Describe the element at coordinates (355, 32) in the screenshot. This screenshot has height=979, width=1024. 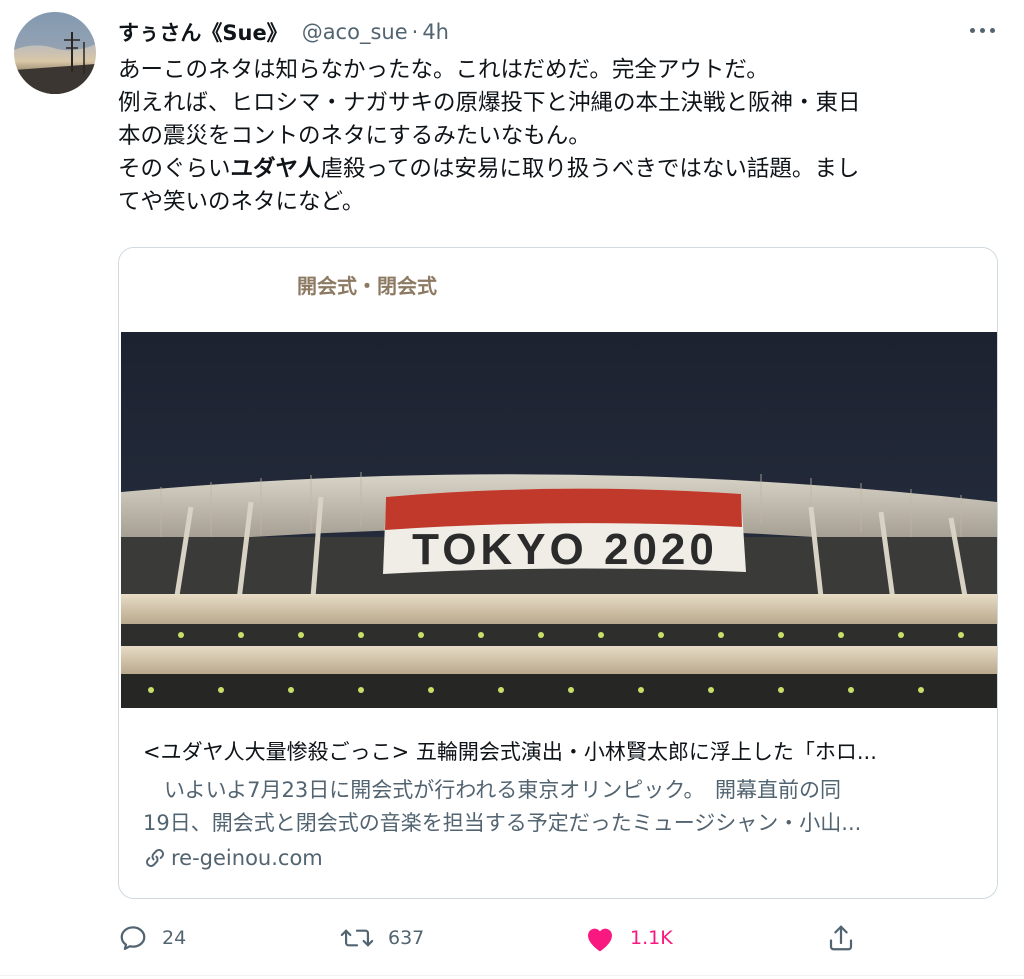
I see `user-handle: @aco_sue` at that location.